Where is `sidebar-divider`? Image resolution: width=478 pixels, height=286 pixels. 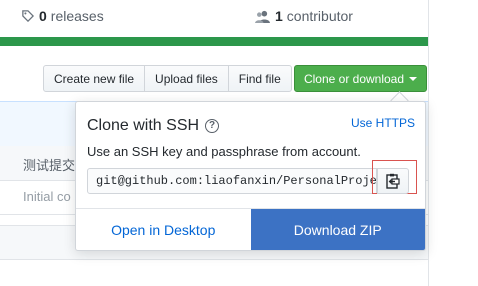 sidebar-divider is located at coordinates (428, 143).